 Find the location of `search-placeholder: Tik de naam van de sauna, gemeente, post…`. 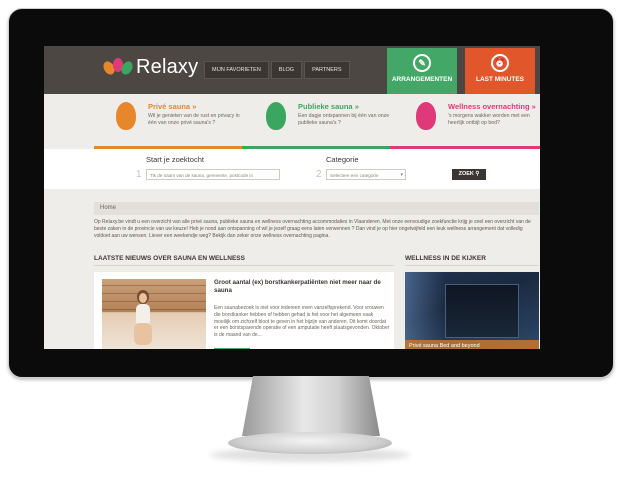

search-placeholder: Tik de naam van de sauna, gemeente, post… is located at coordinates (202, 175).